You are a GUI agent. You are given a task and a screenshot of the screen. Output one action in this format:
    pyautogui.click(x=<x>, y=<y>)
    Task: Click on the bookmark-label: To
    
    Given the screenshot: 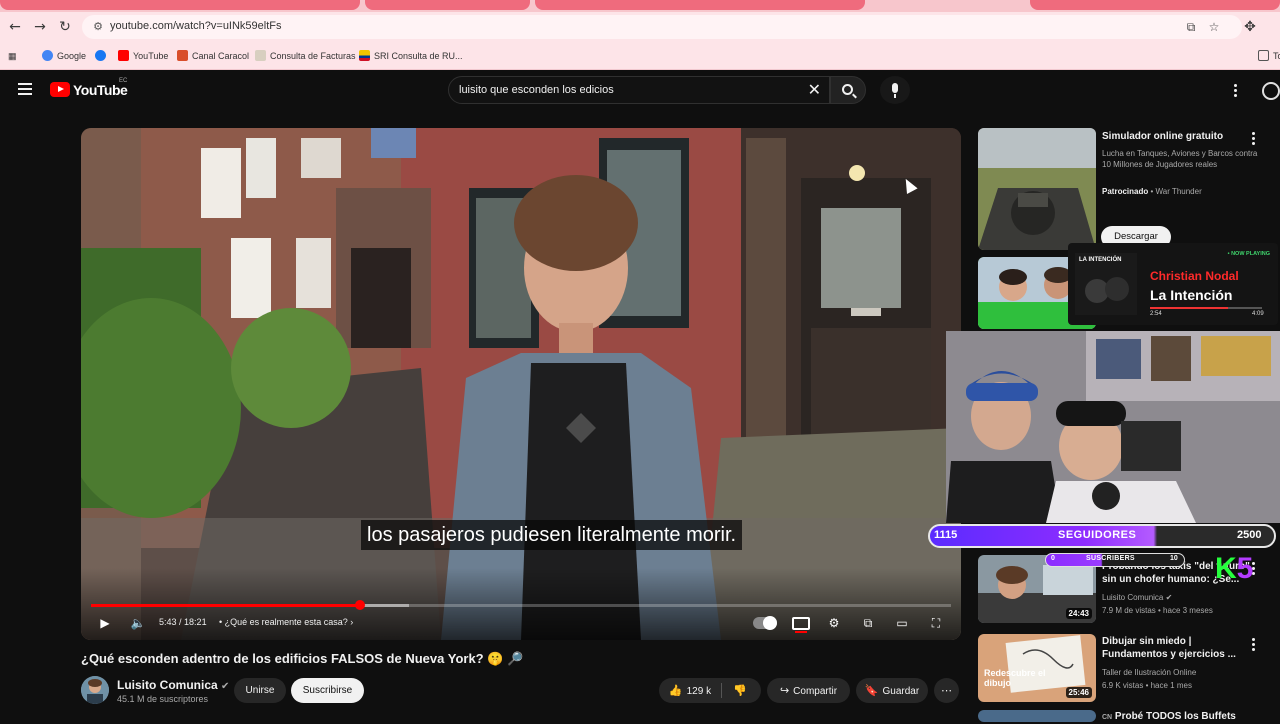 What is the action you would take?
    pyautogui.click(x=1276, y=56)
    